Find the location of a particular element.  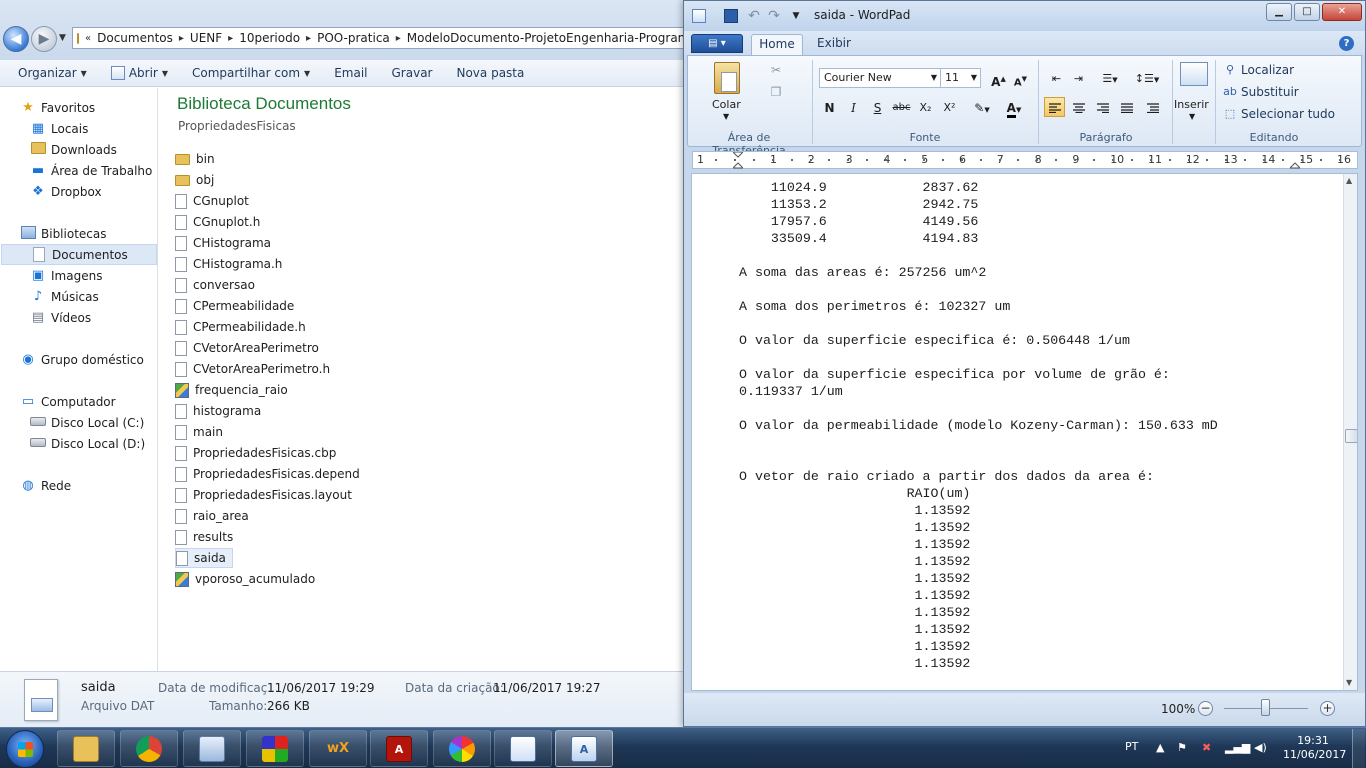

start-button is located at coordinates (25, 749).